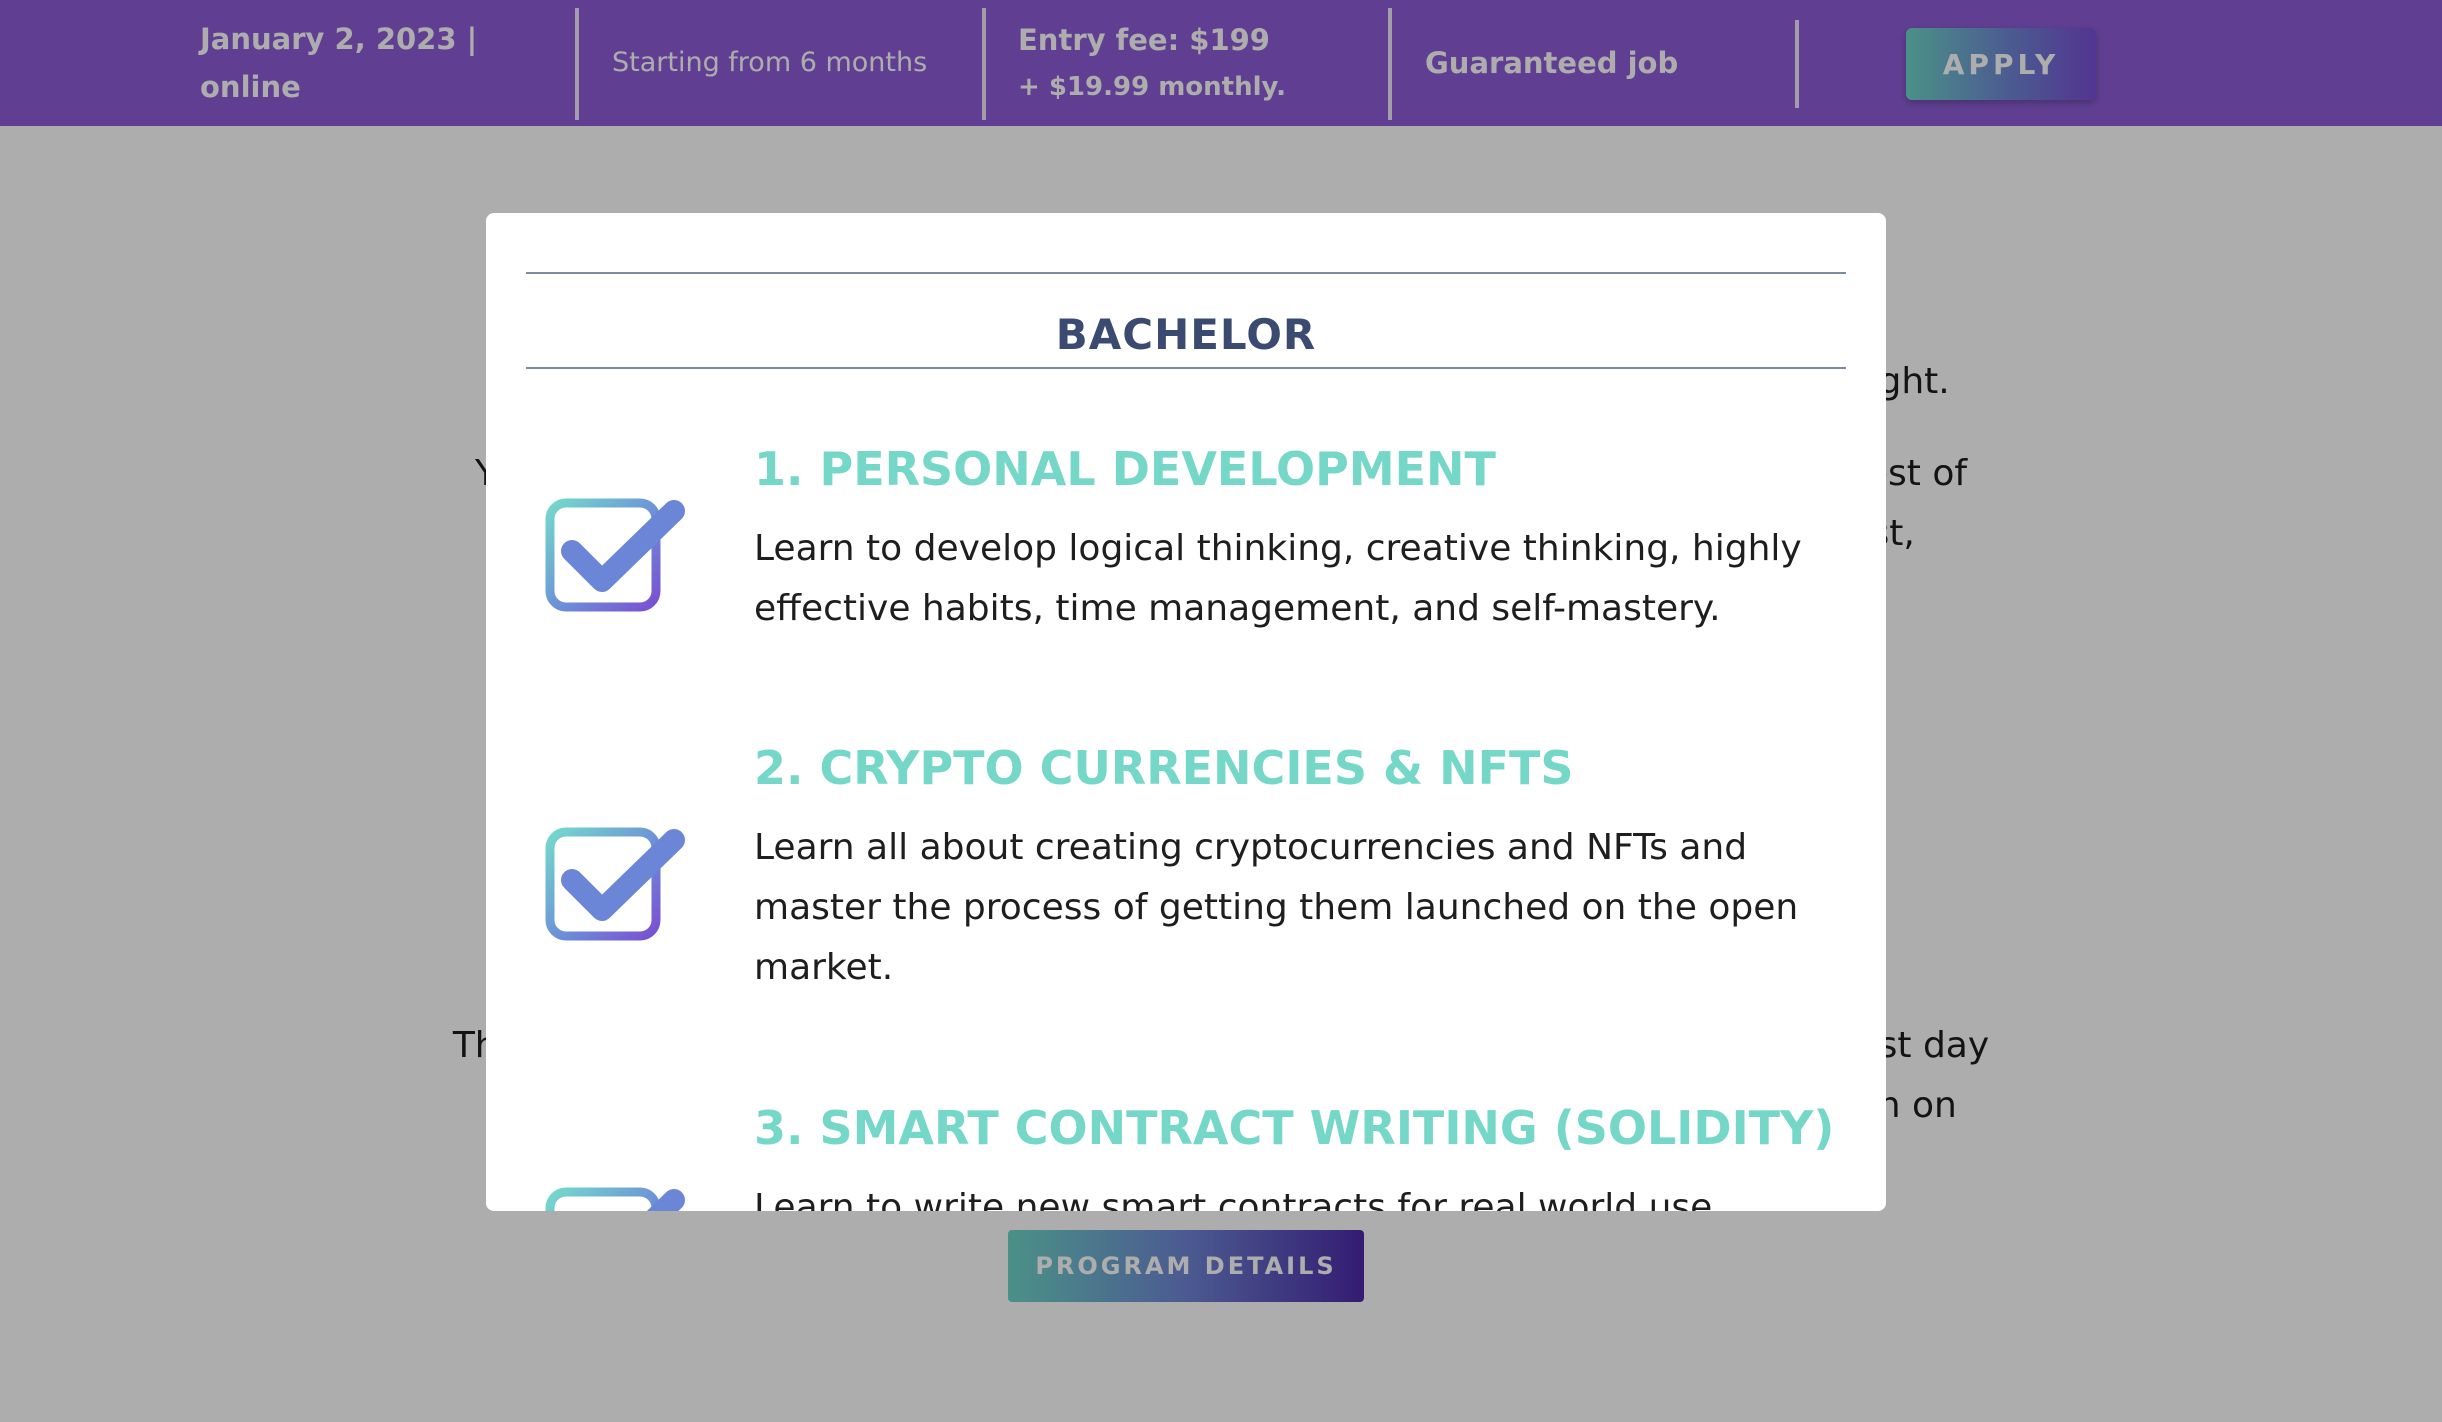 Image resolution: width=2442 pixels, height=1422 pixels. I want to click on title-top-rule, so click(1186, 273).